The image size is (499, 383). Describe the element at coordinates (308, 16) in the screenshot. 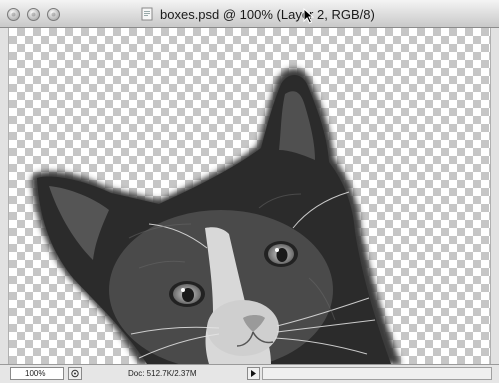

I see `mouse-pointer-icon` at that location.